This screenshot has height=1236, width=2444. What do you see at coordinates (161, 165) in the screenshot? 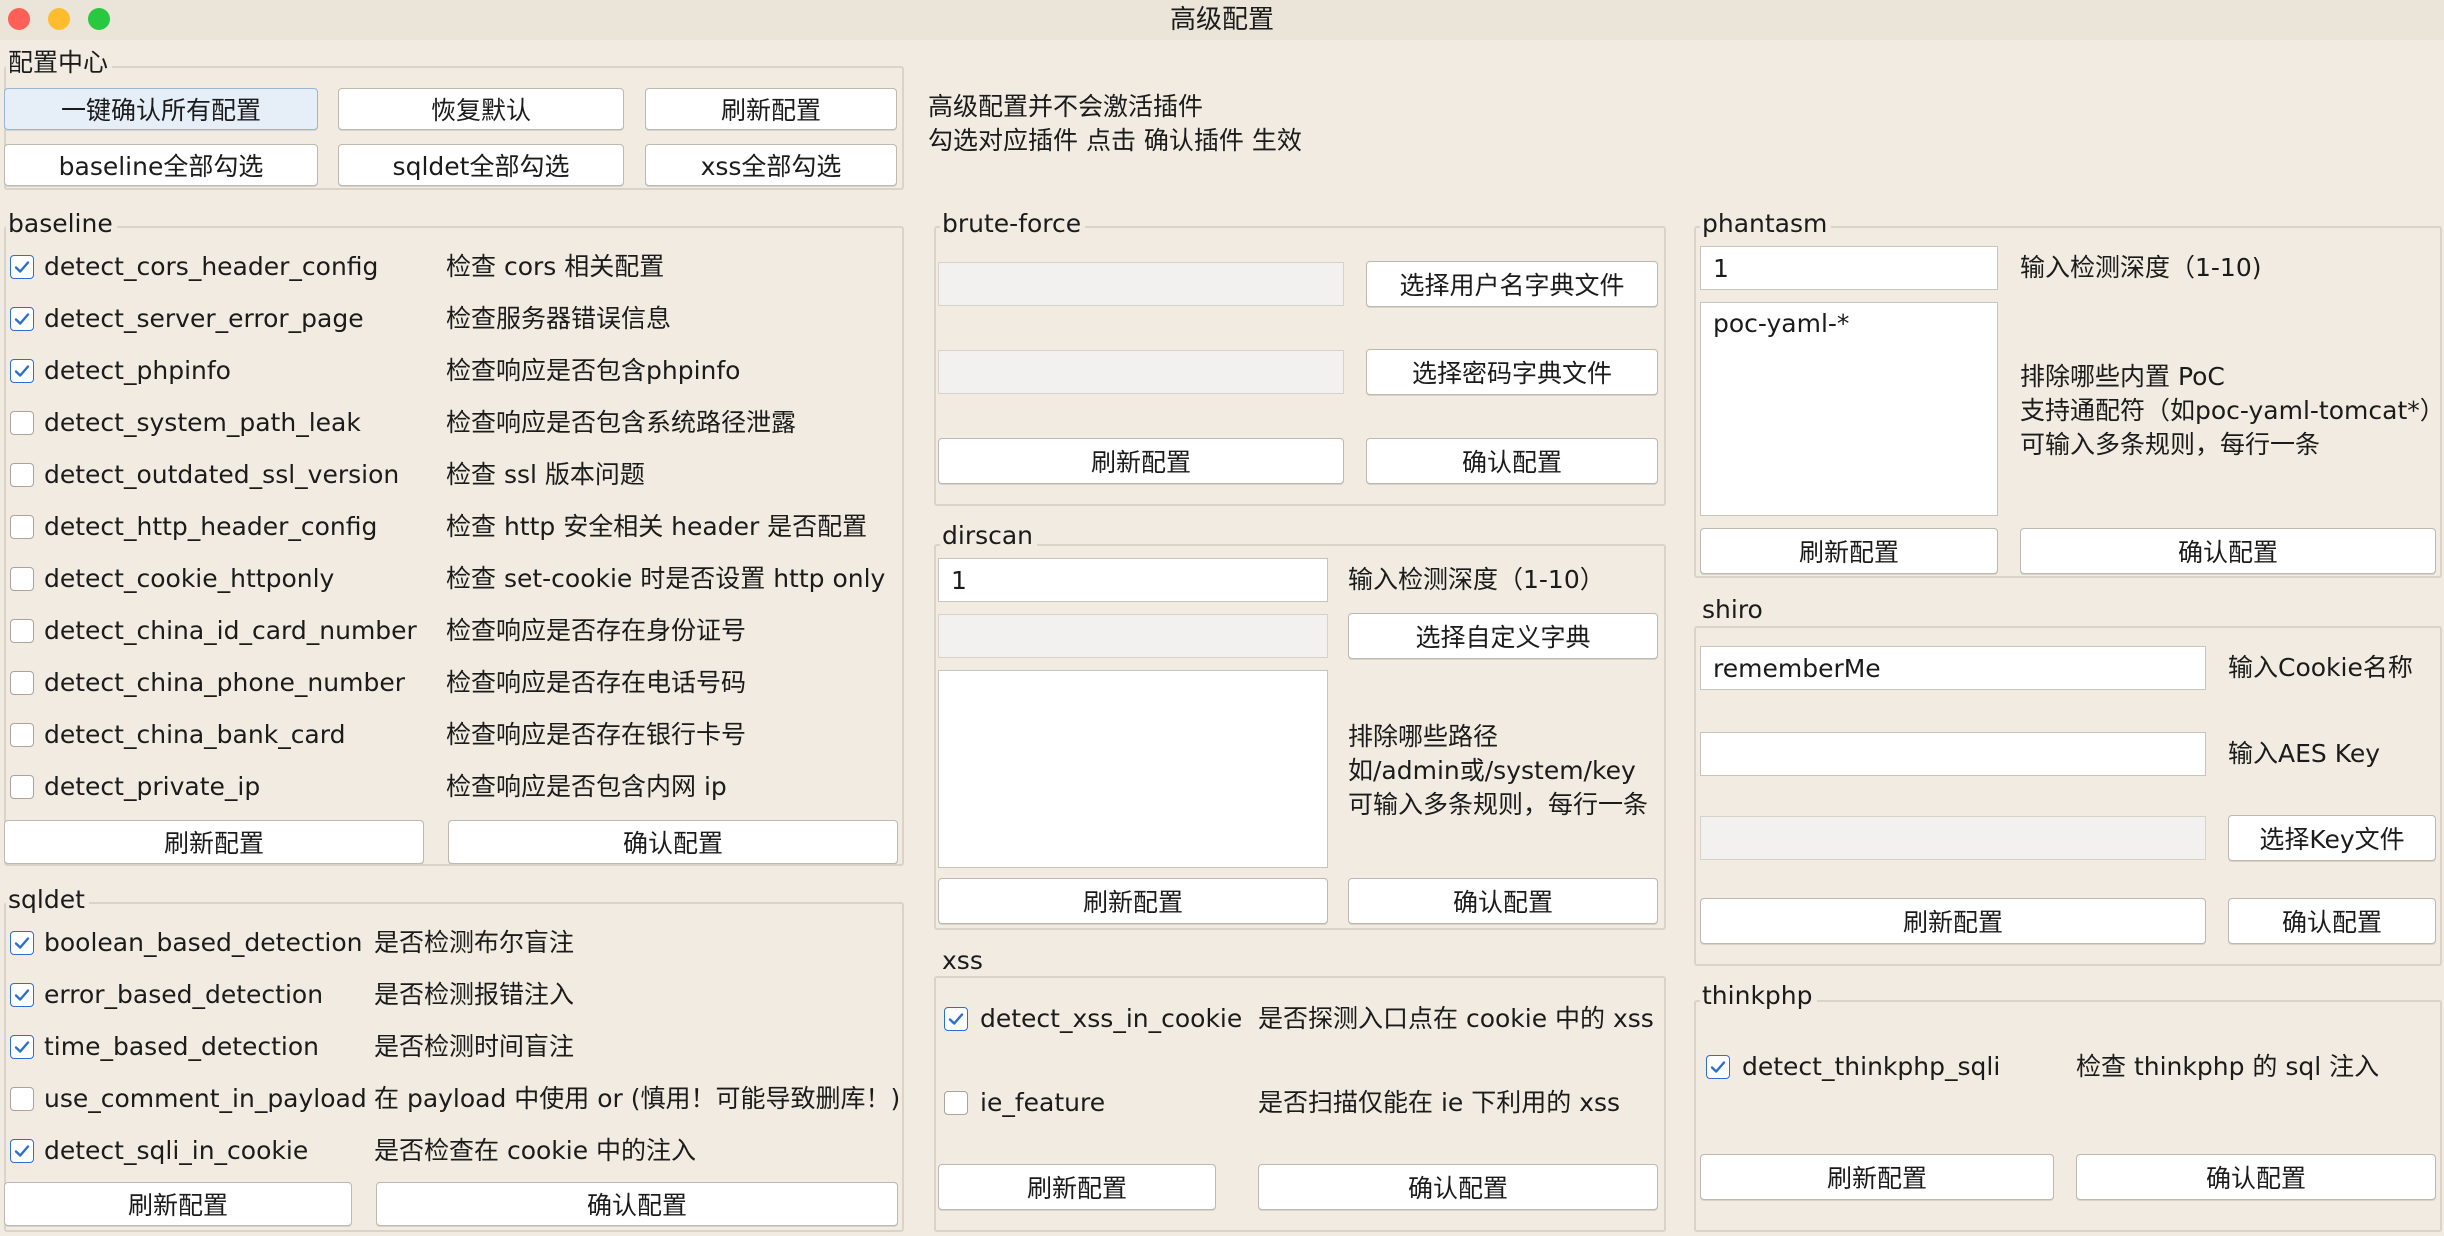
I see `baseline-select-all-button: baseline全部勾选` at bounding box center [161, 165].